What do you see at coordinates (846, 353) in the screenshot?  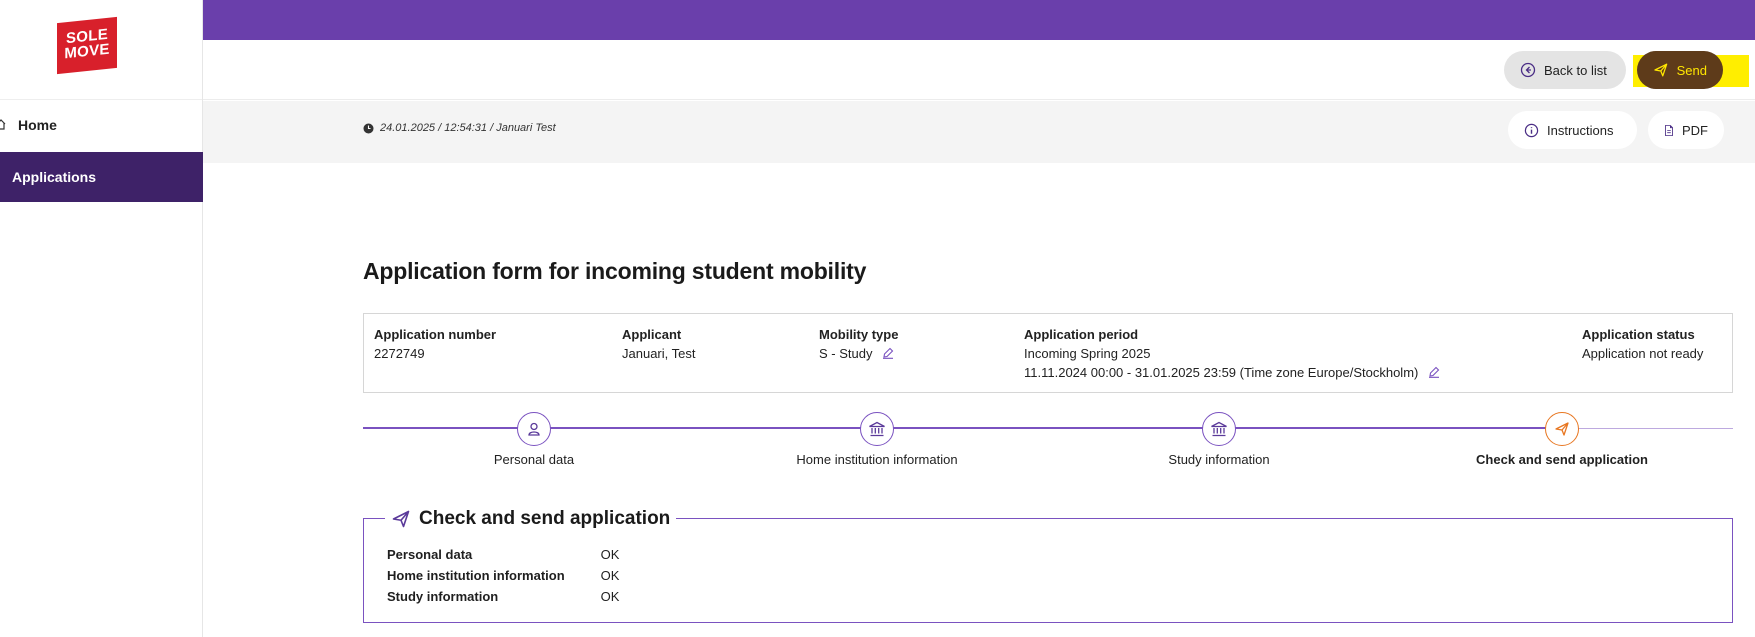 I see `mobility-type-text: S - Study` at bounding box center [846, 353].